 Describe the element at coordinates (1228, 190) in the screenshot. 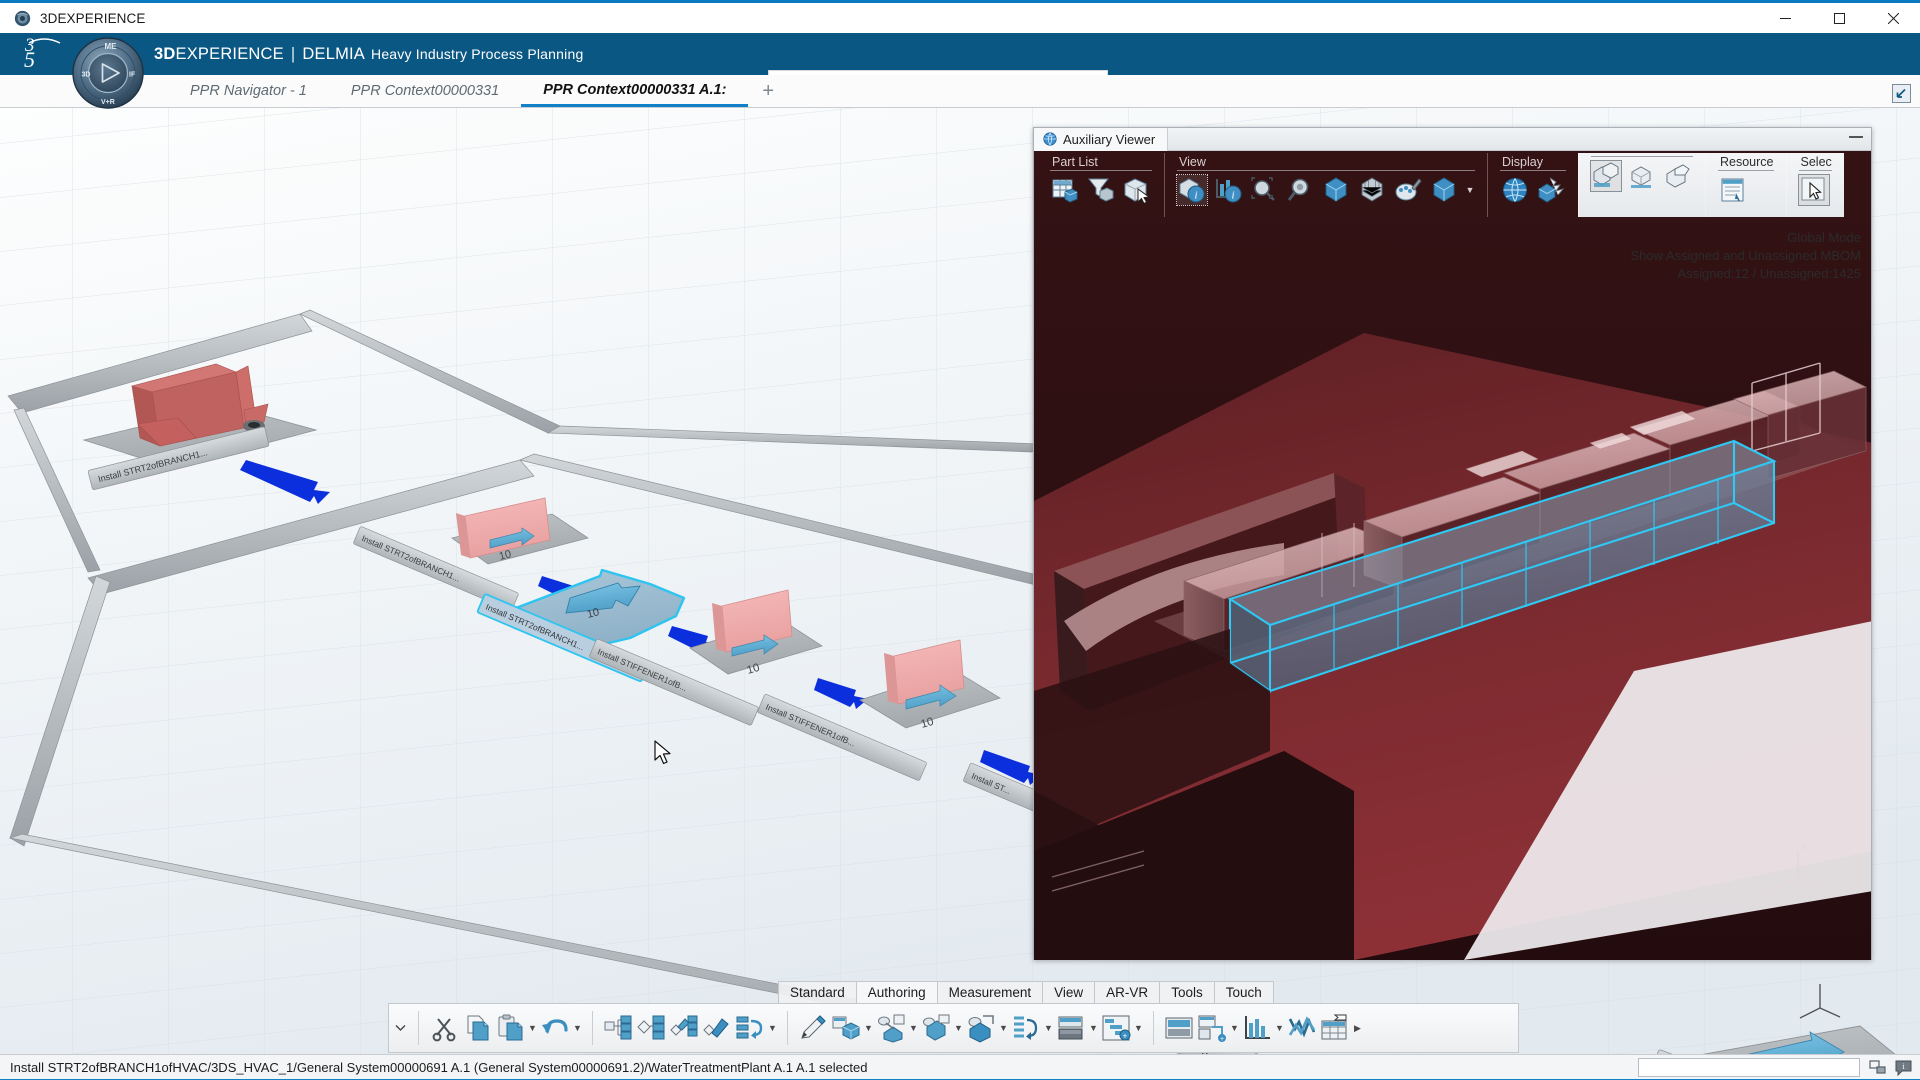

I see `measure-info-icon: i` at that location.